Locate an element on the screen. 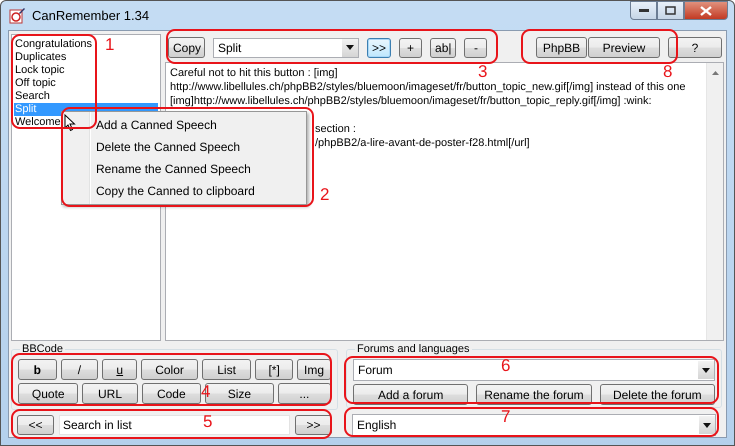 The height and width of the screenshot is (446, 735). forum-button: Delete the forum is located at coordinates (657, 394).